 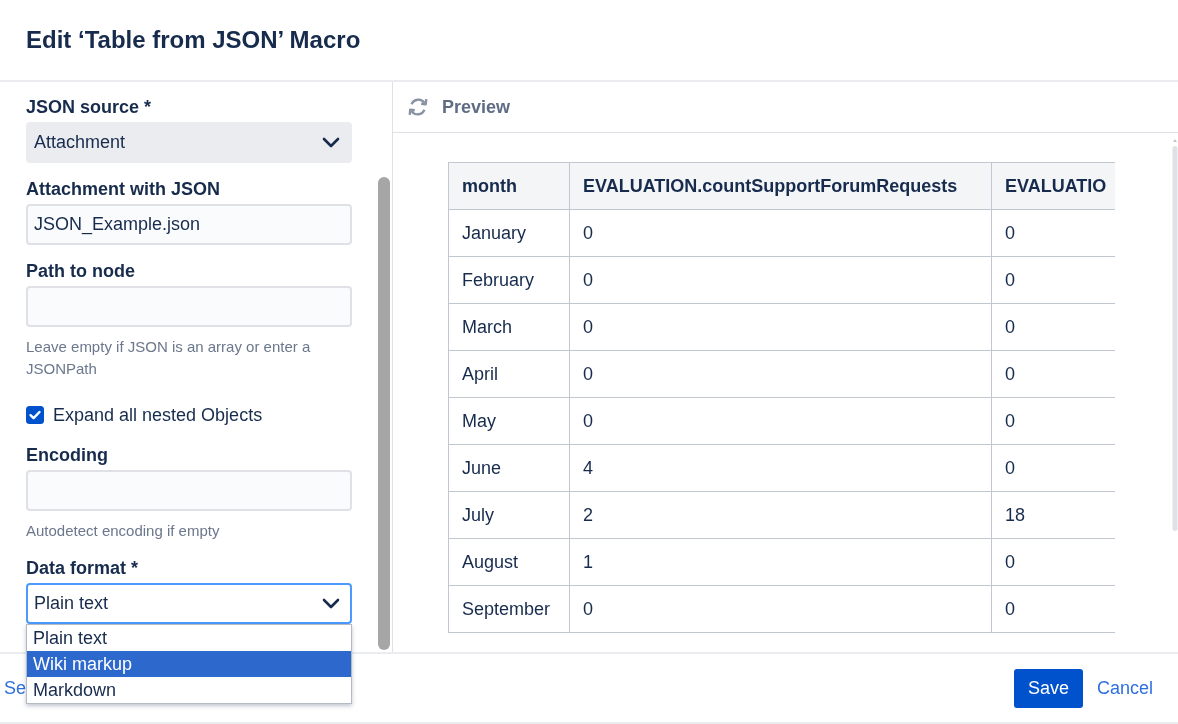 I want to click on preview-title: Preview, so click(x=476, y=107).